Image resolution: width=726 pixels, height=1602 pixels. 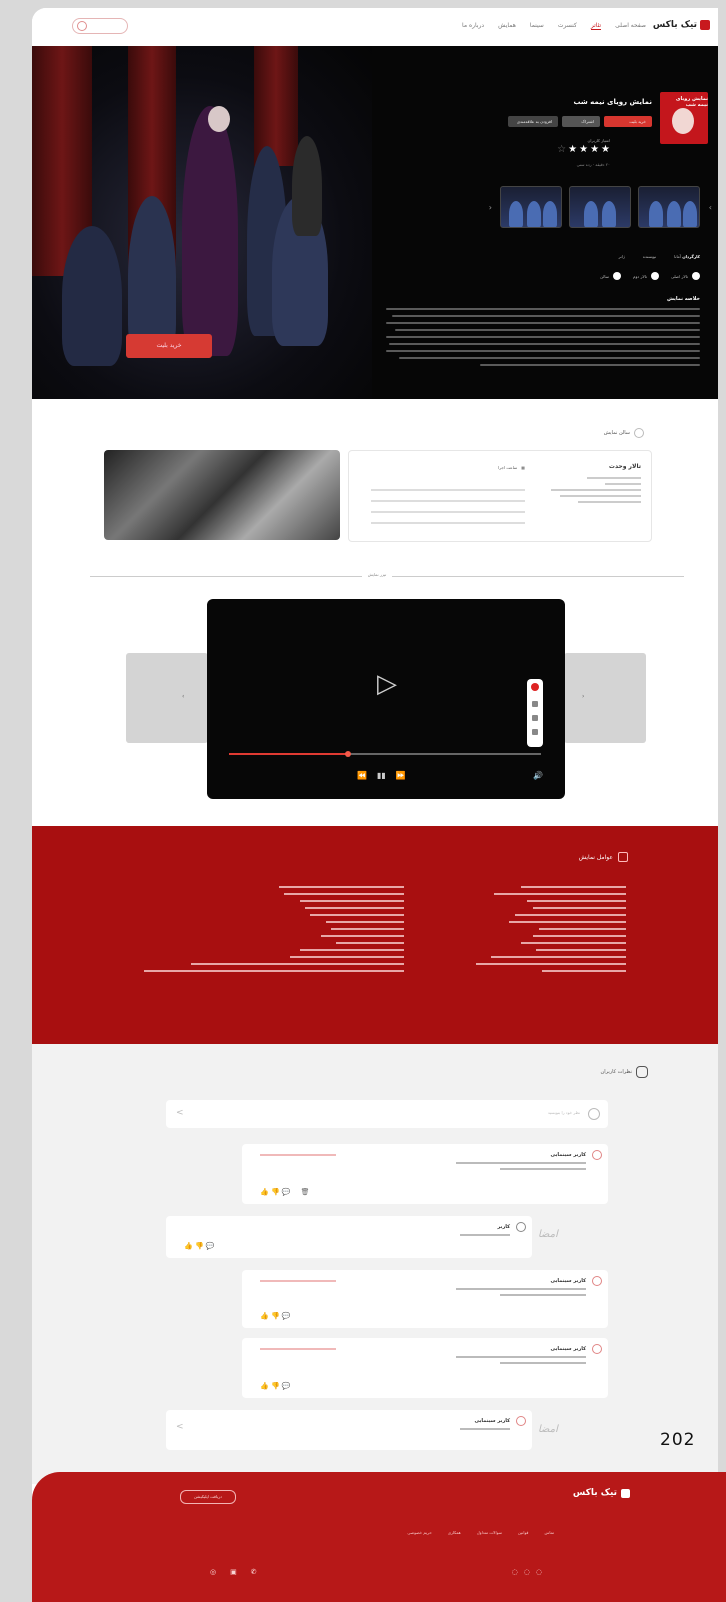 What do you see at coordinates (537, 26) in the screenshot?
I see `nav-link-cinema: سینما` at bounding box center [537, 26].